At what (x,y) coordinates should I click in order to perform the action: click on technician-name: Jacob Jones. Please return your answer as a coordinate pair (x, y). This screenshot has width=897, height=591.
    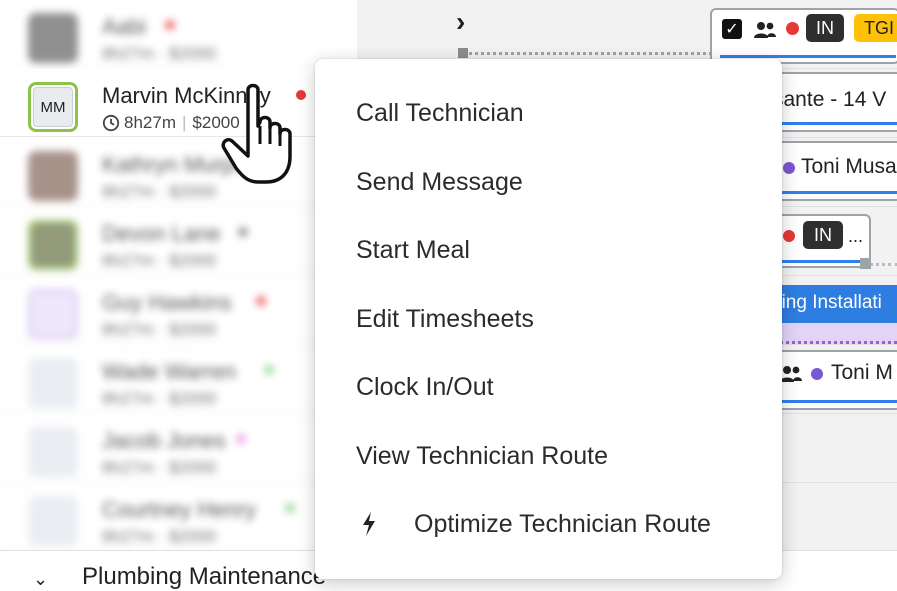
    Looking at the image, I should click on (164, 440).